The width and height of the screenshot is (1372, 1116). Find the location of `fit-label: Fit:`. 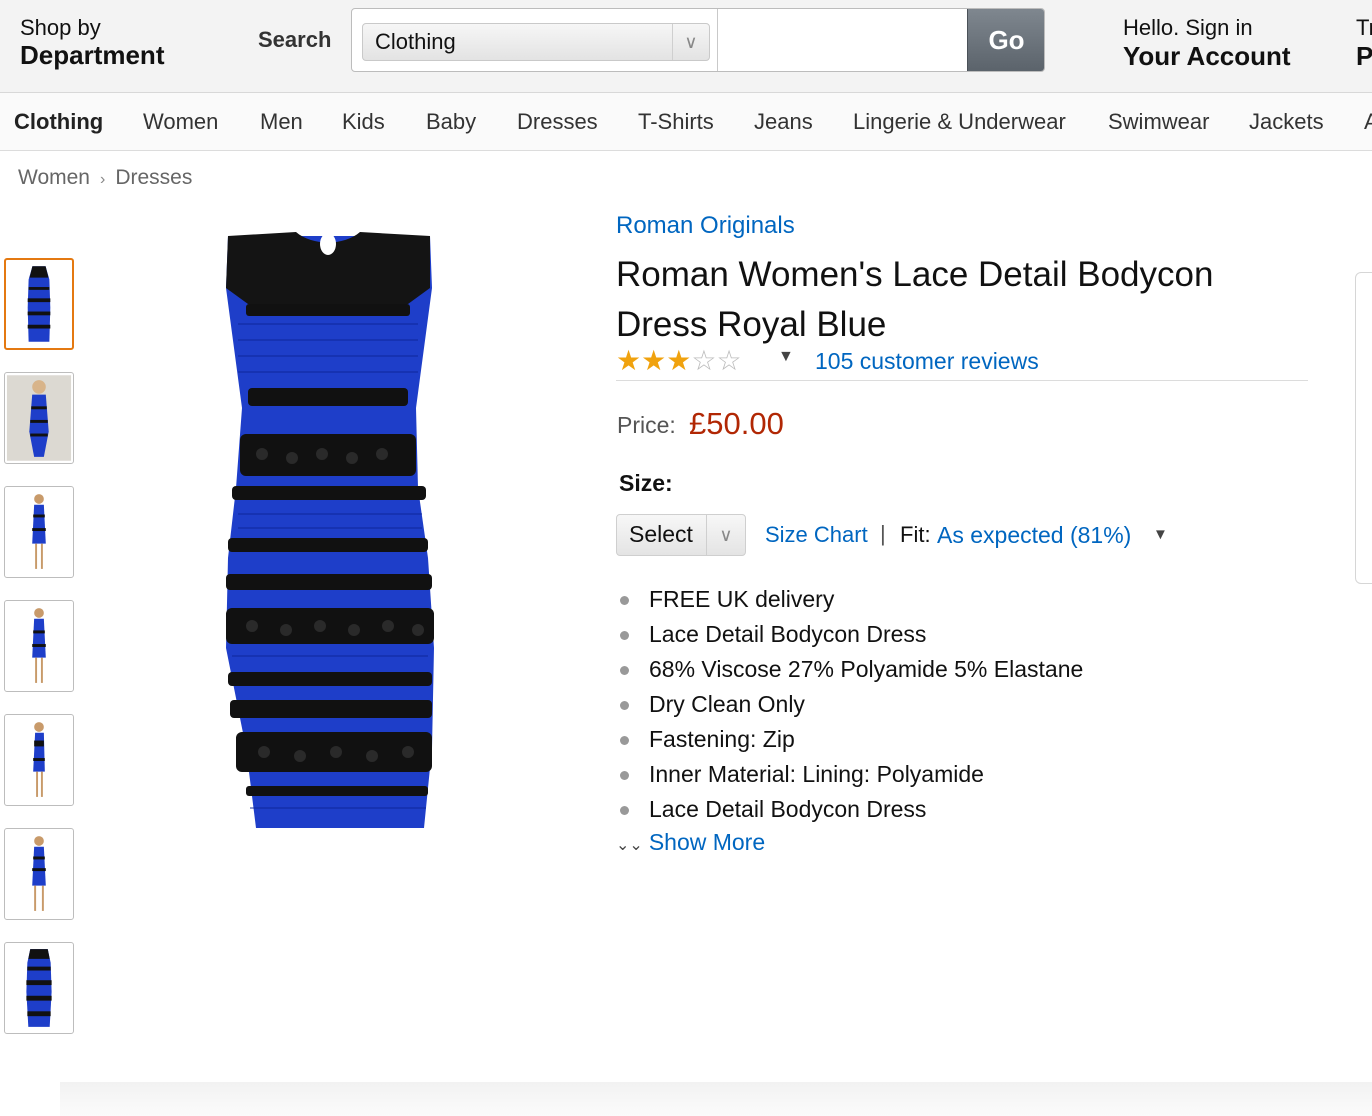

fit-label: Fit: is located at coordinates (915, 534).